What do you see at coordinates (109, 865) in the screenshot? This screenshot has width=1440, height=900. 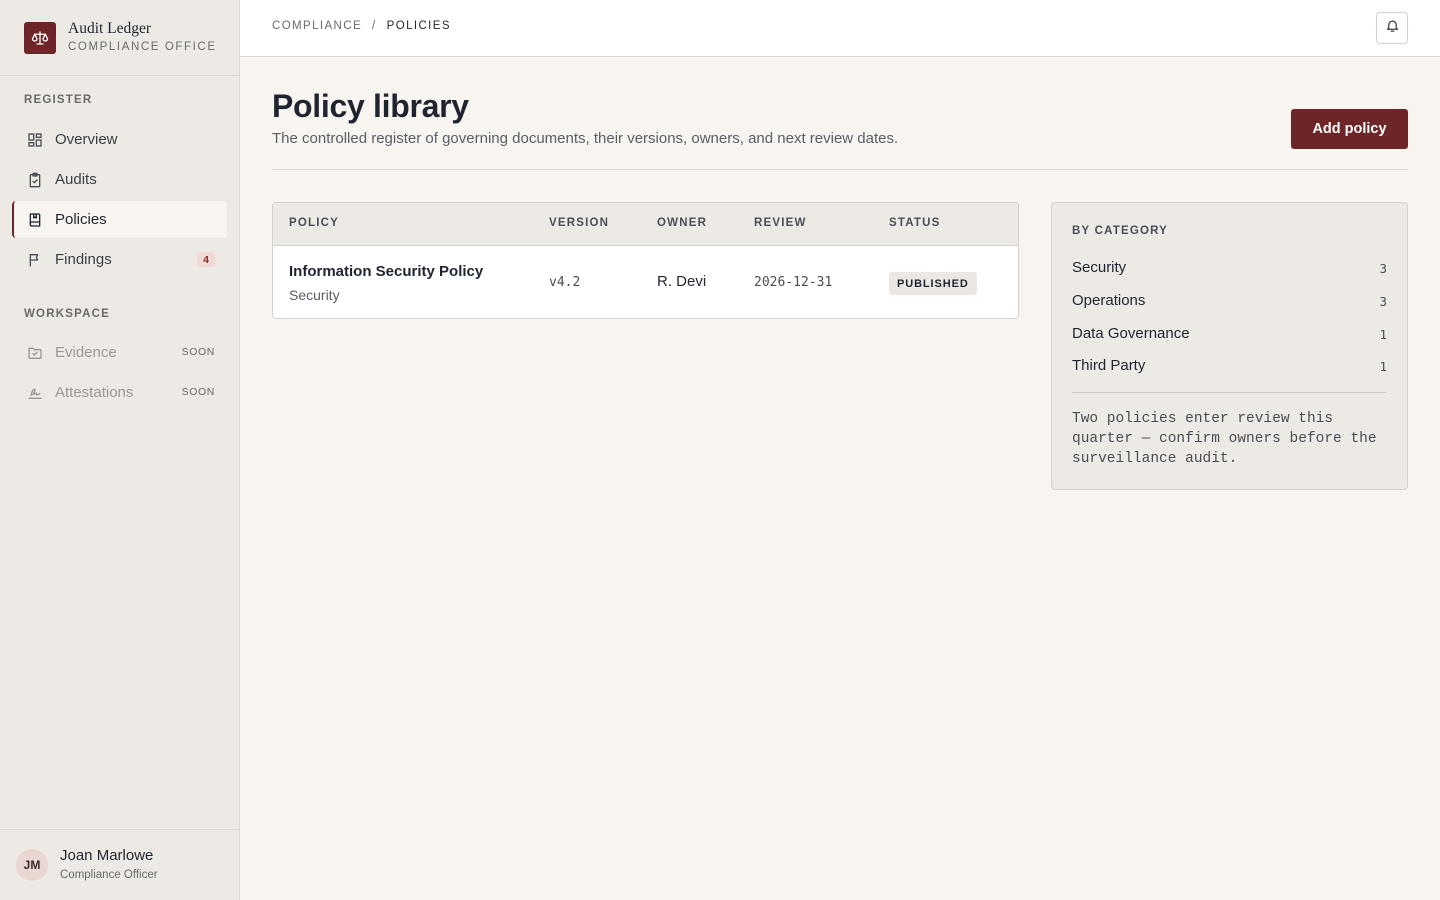 I see `user-info: Joan Marlowe Compliance Officer` at bounding box center [109, 865].